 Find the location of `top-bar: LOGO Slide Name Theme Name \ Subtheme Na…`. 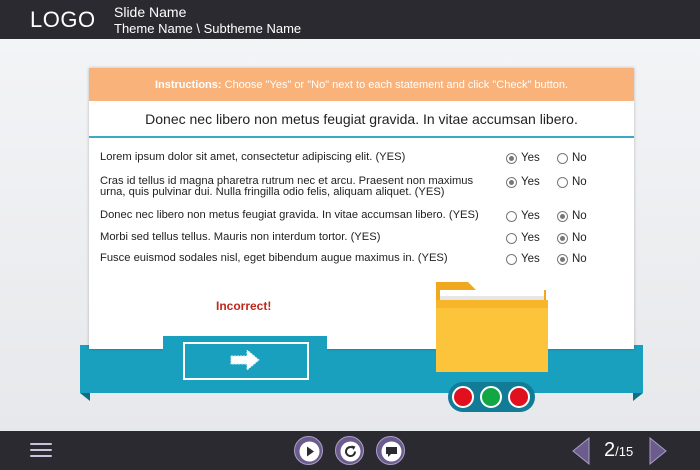

top-bar: LOGO Slide Name Theme Name \ Subtheme Na… is located at coordinates (350, 19).